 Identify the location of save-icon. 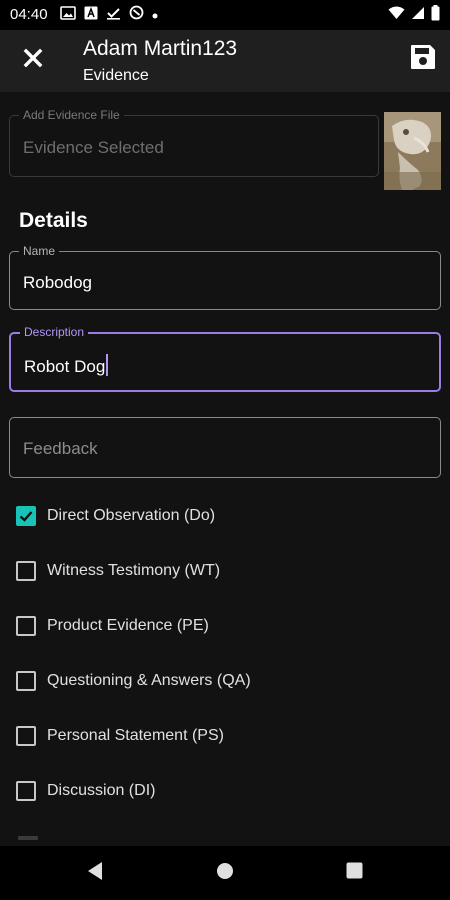
(423, 59).